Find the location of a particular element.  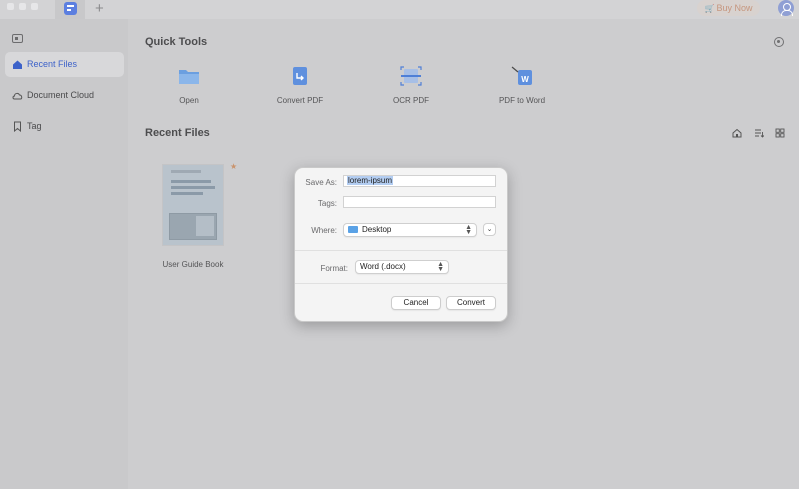

settings-icon is located at coordinates (779, 42).